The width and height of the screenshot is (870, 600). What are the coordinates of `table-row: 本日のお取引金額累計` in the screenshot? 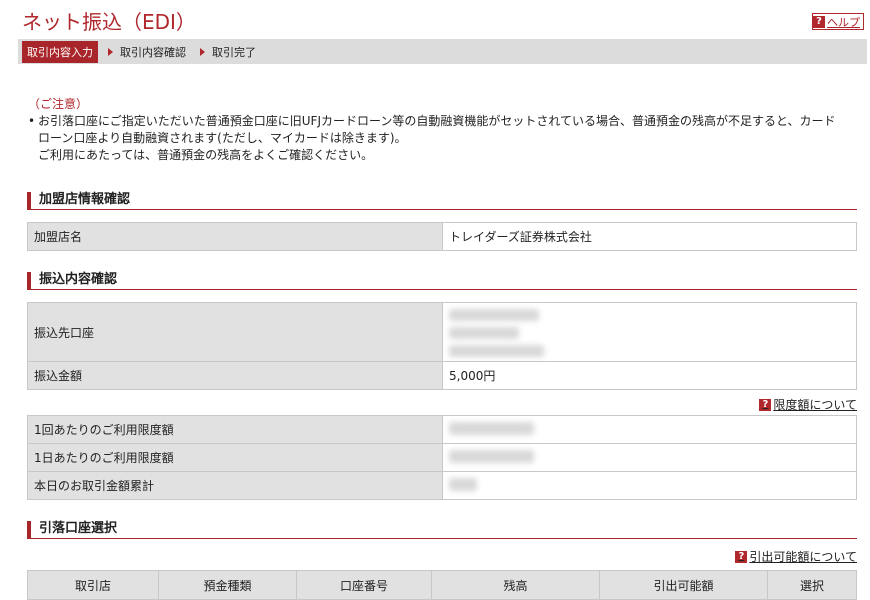 It's located at (442, 485).